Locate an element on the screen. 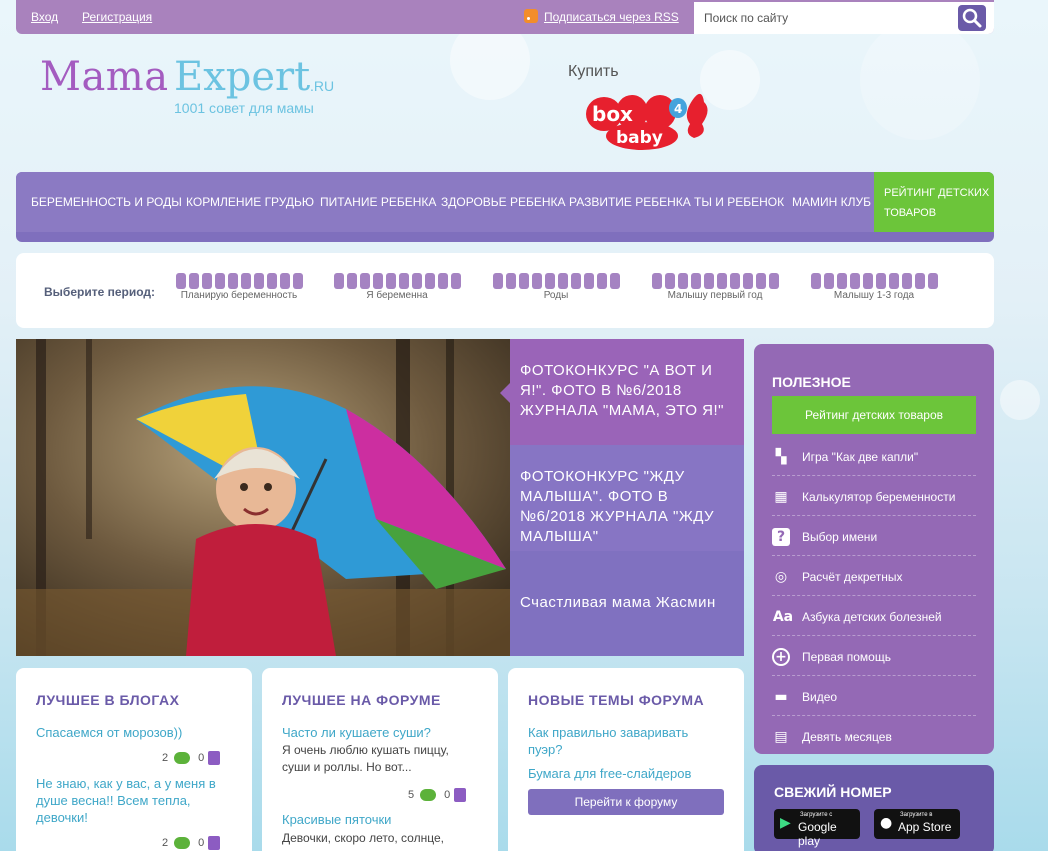  register-link: Регистрация is located at coordinates (117, 17).